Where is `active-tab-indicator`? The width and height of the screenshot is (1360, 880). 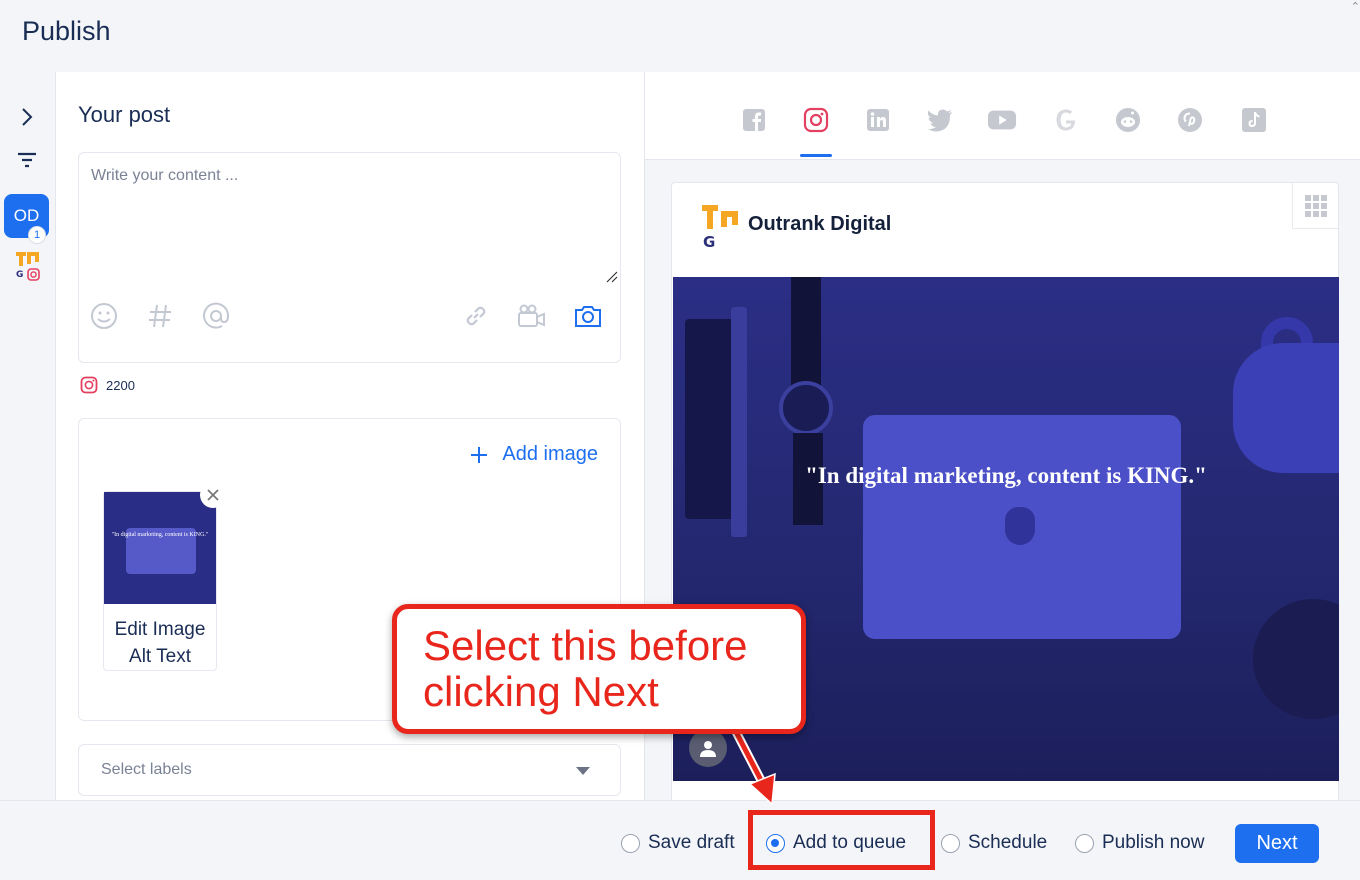
active-tab-indicator is located at coordinates (816, 155).